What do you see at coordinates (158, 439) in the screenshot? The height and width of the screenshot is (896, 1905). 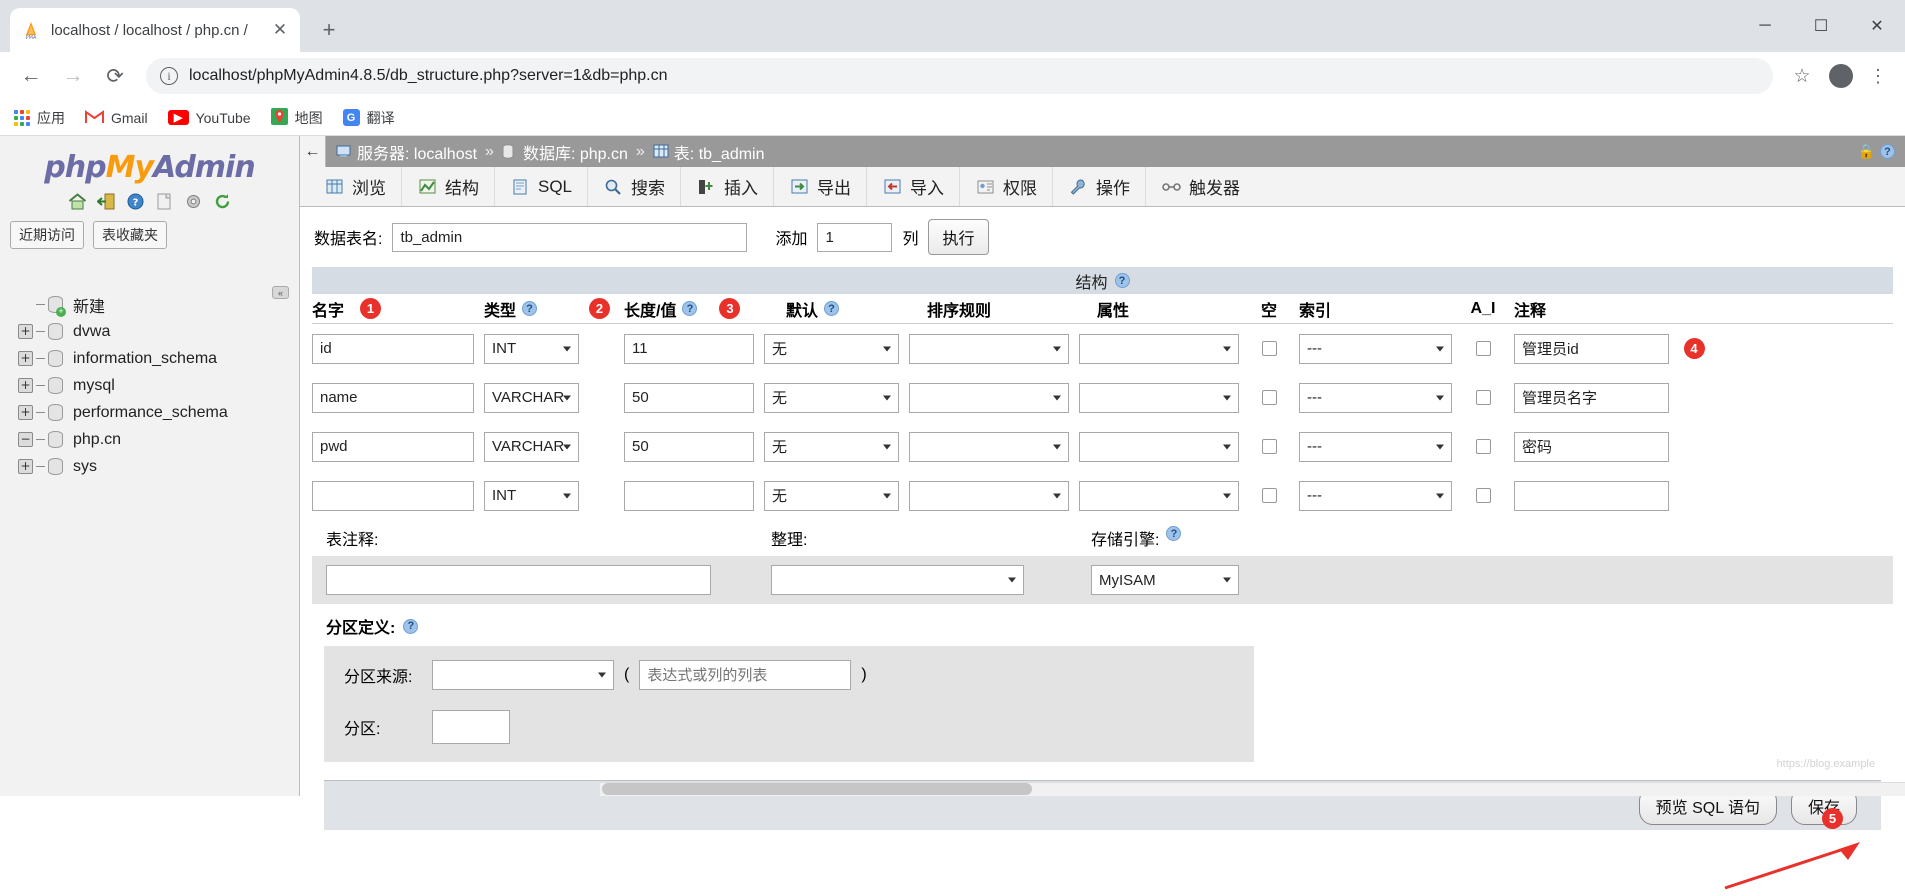 I see `tree-item-php-cn: − php.cn` at bounding box center [158, 439].